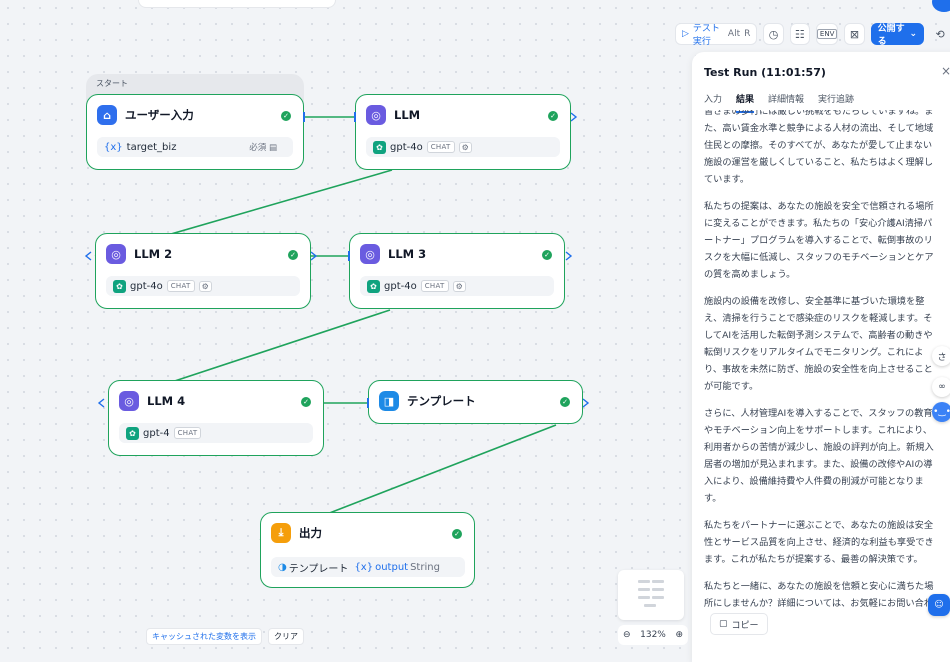 The image size is (950, 662). I want to click on env-label: ENV, so click(827, 34).